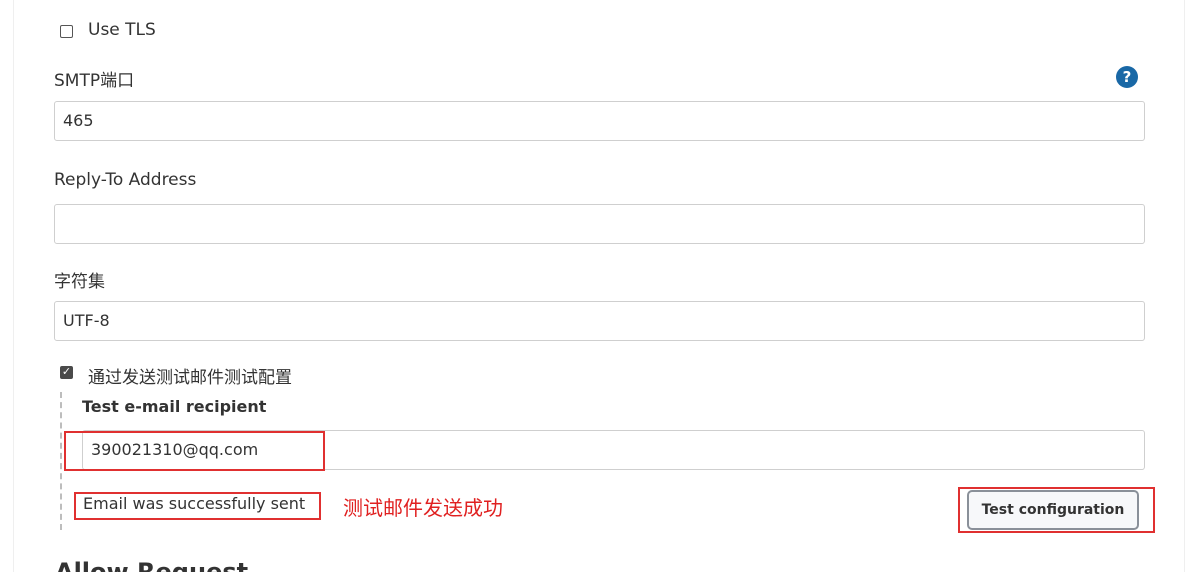 This screenshot has width=1190, height=572. What do you see at coordinates (190, 378) in the screenshot?
I see `test-config-checkbox-label: 通过发送测试邮件测试配置` at bounding box center [190, 378].